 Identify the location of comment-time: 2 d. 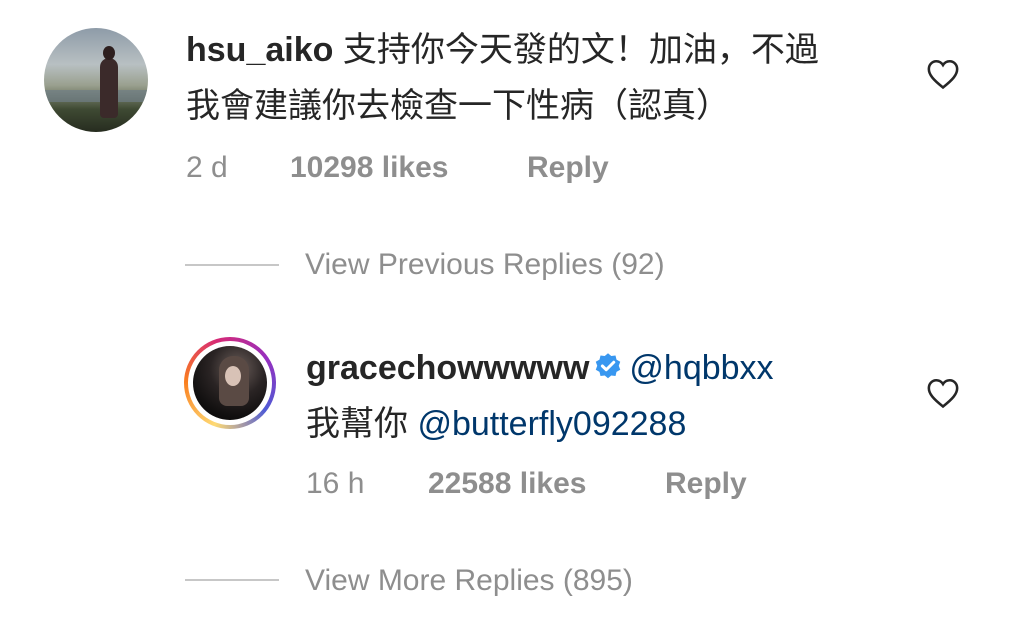
(207, 167).